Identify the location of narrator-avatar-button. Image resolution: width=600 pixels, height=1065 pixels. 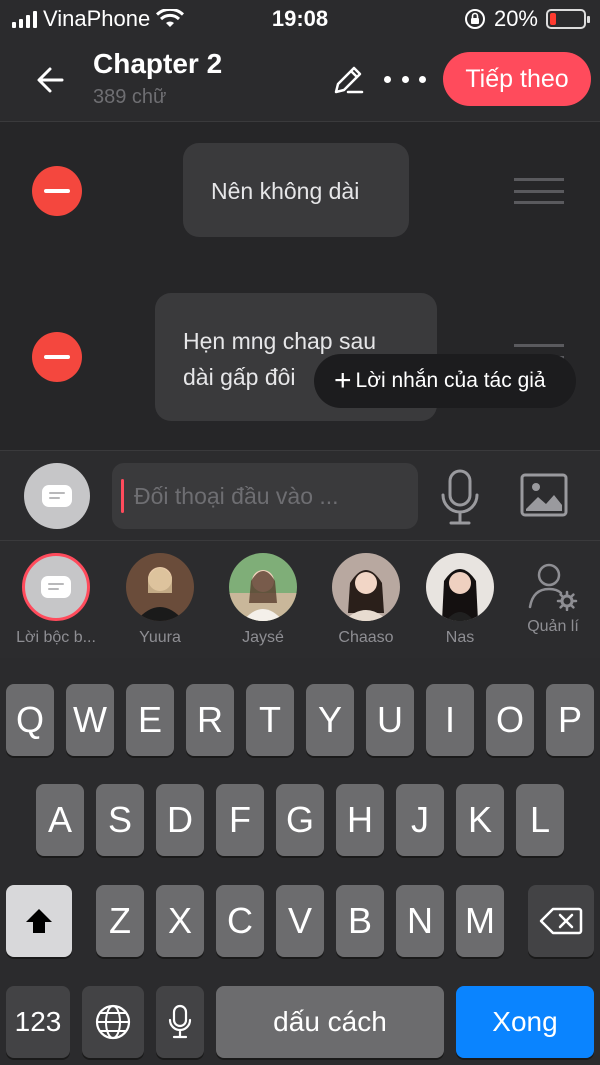
(57, 496).